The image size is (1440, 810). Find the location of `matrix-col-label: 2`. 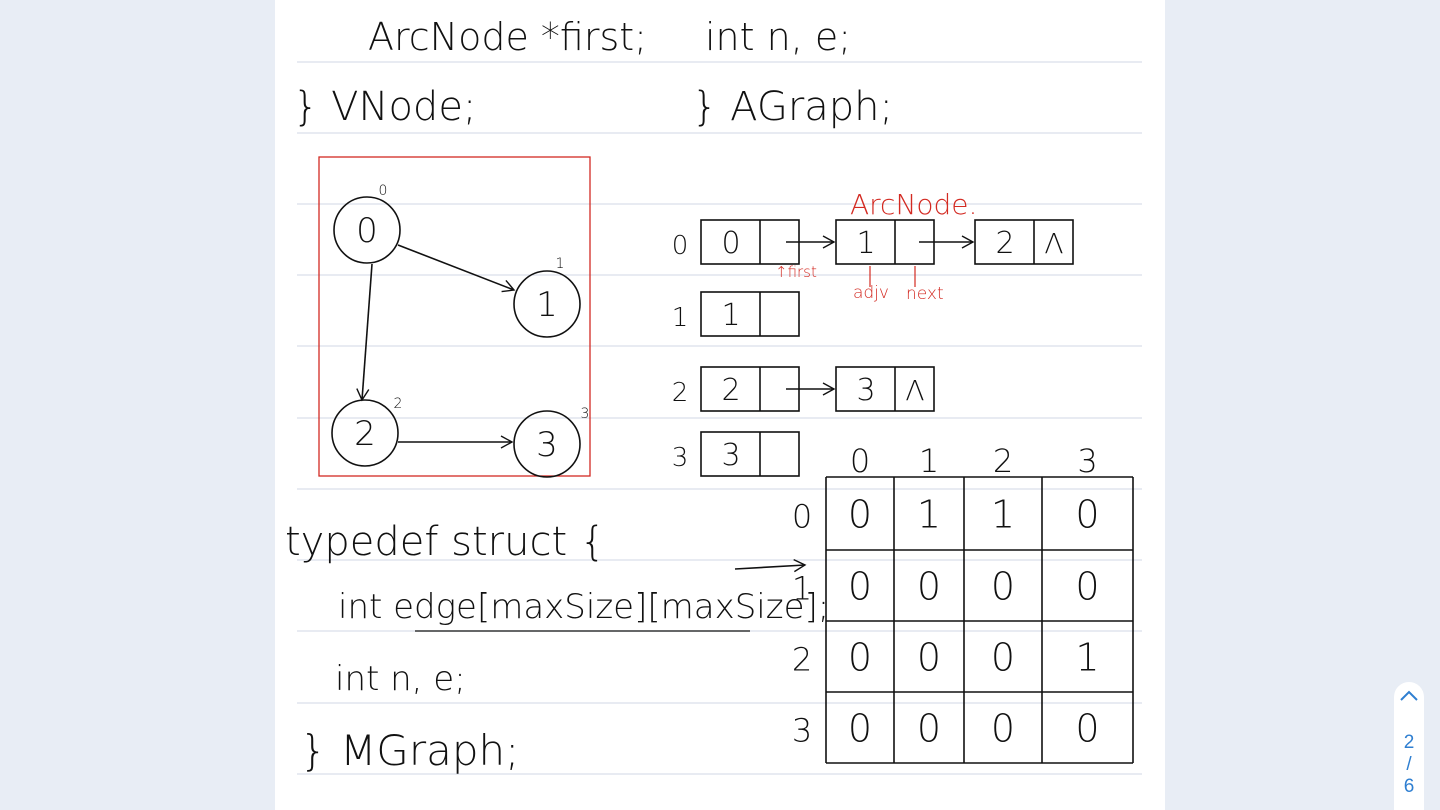

matrix-col-label: 2 is located at coordinates (1003, 461).